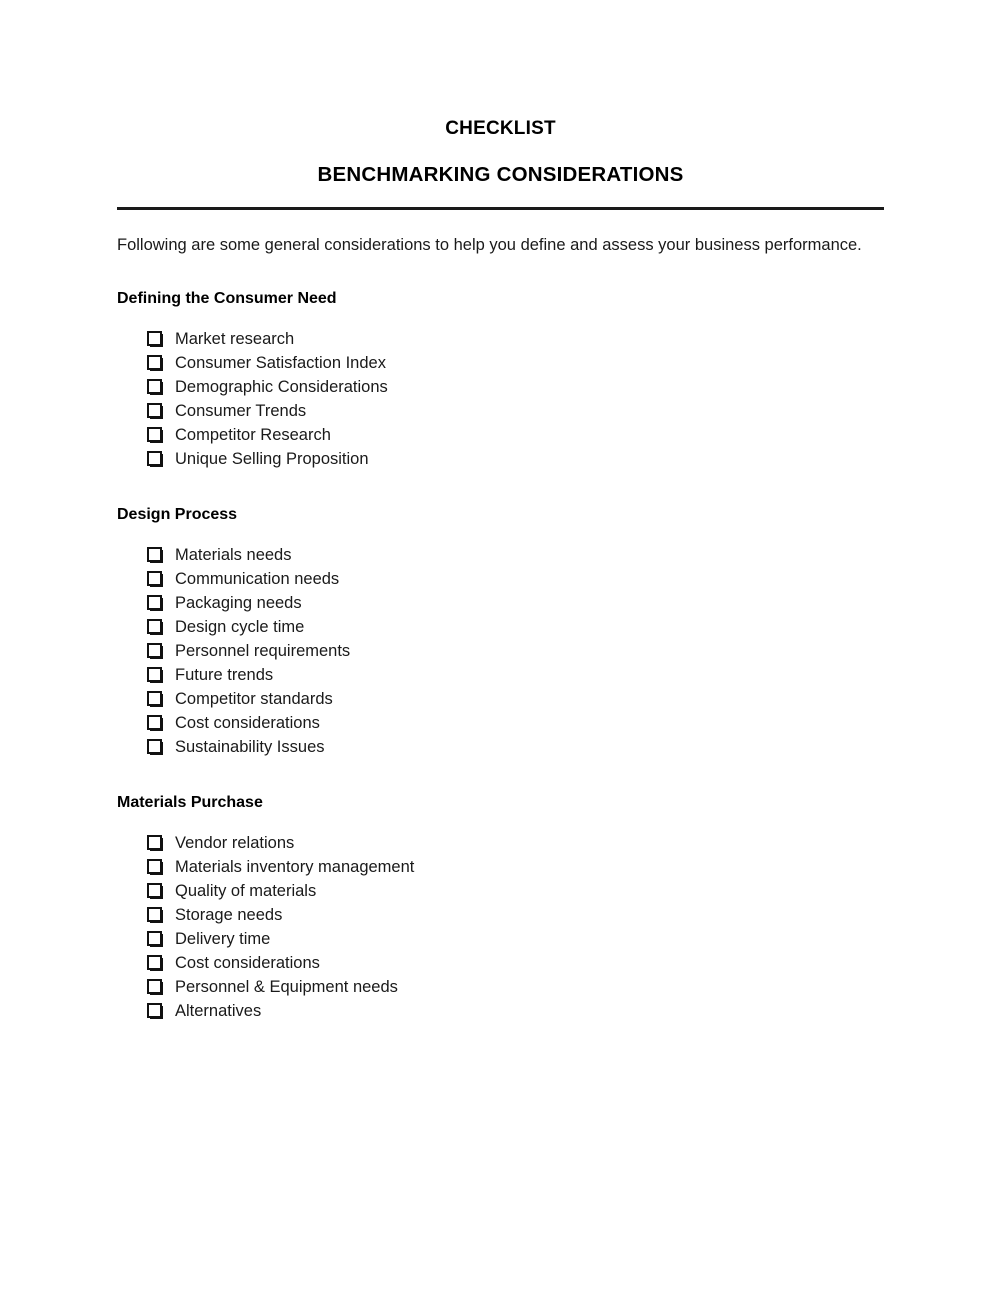 Image resolution: width=1000 pixels, height=1290 pixels. I want to click on checklist-item-label: Consumer Satisfaction Index, so click(280, 363).